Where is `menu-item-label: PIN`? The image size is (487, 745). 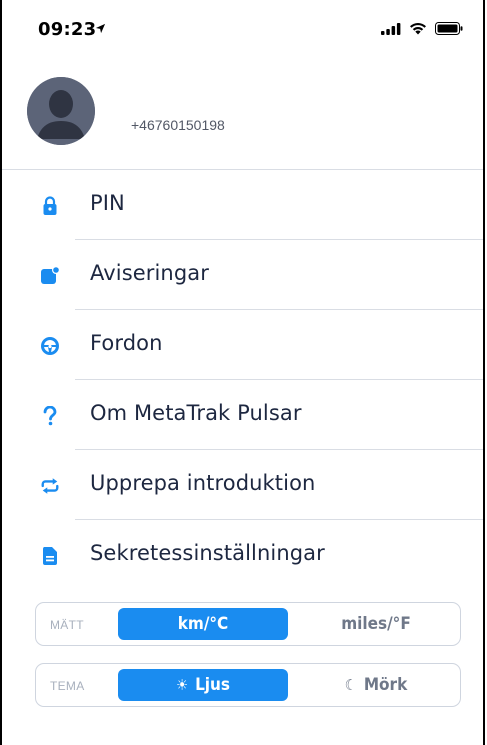
menu-item-label: PIN is located at coordinates (107, 203).